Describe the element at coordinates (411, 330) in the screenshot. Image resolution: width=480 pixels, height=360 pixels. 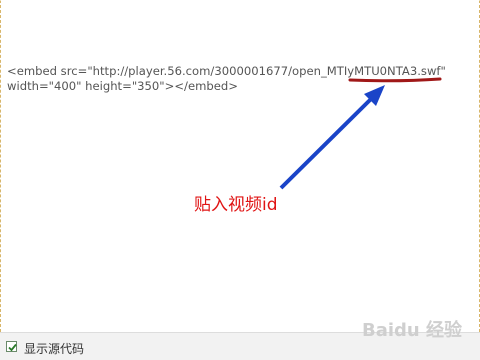
I see `watermark: Baidu 经验` at that location.